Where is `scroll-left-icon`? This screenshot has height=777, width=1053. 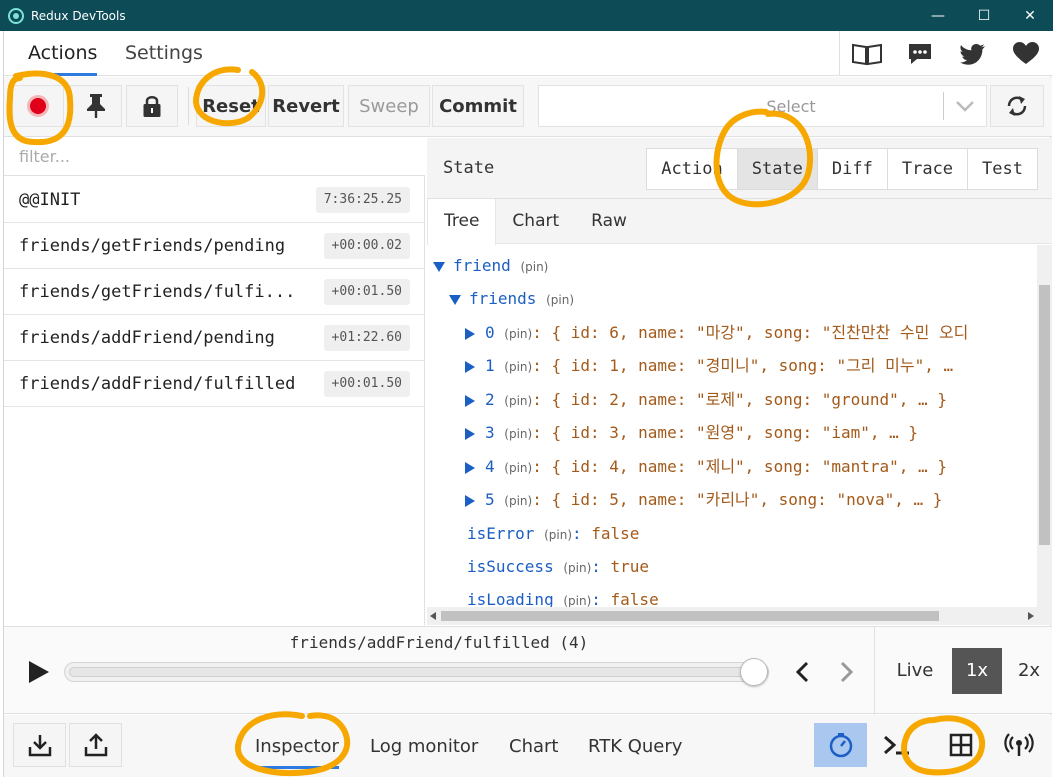 scroll-left-icon is located at coordinates (433, 616).